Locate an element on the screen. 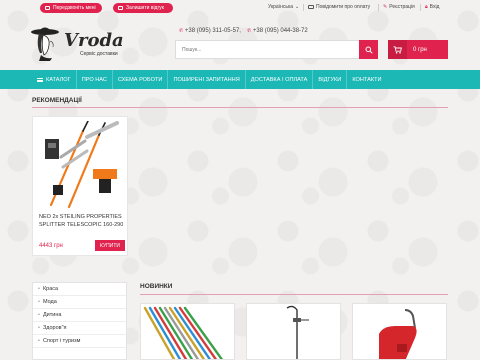 This screenshot has height=360, width=480. phone-2-text: +38 (095) 044-38-72 is located at coordinates (280, 31).